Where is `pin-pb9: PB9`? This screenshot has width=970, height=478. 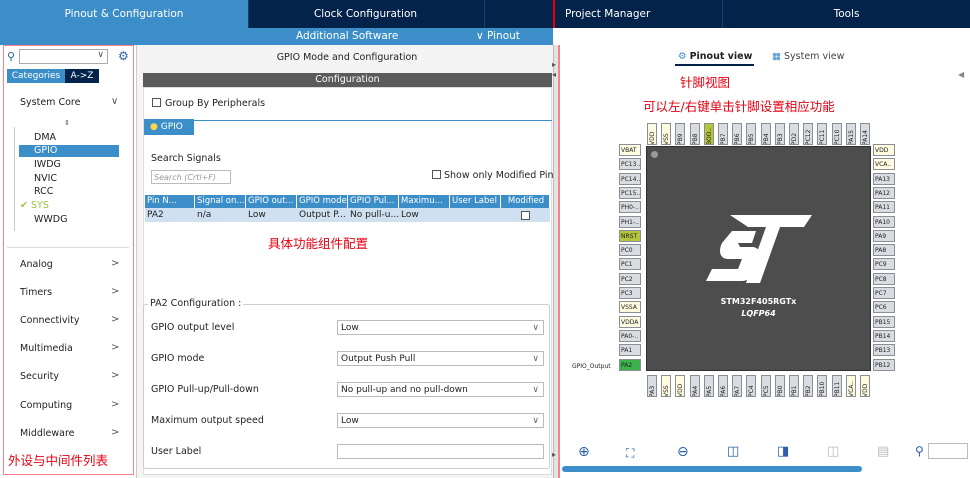
pin-pb9: PB9 is located at coordinates (680, 134).